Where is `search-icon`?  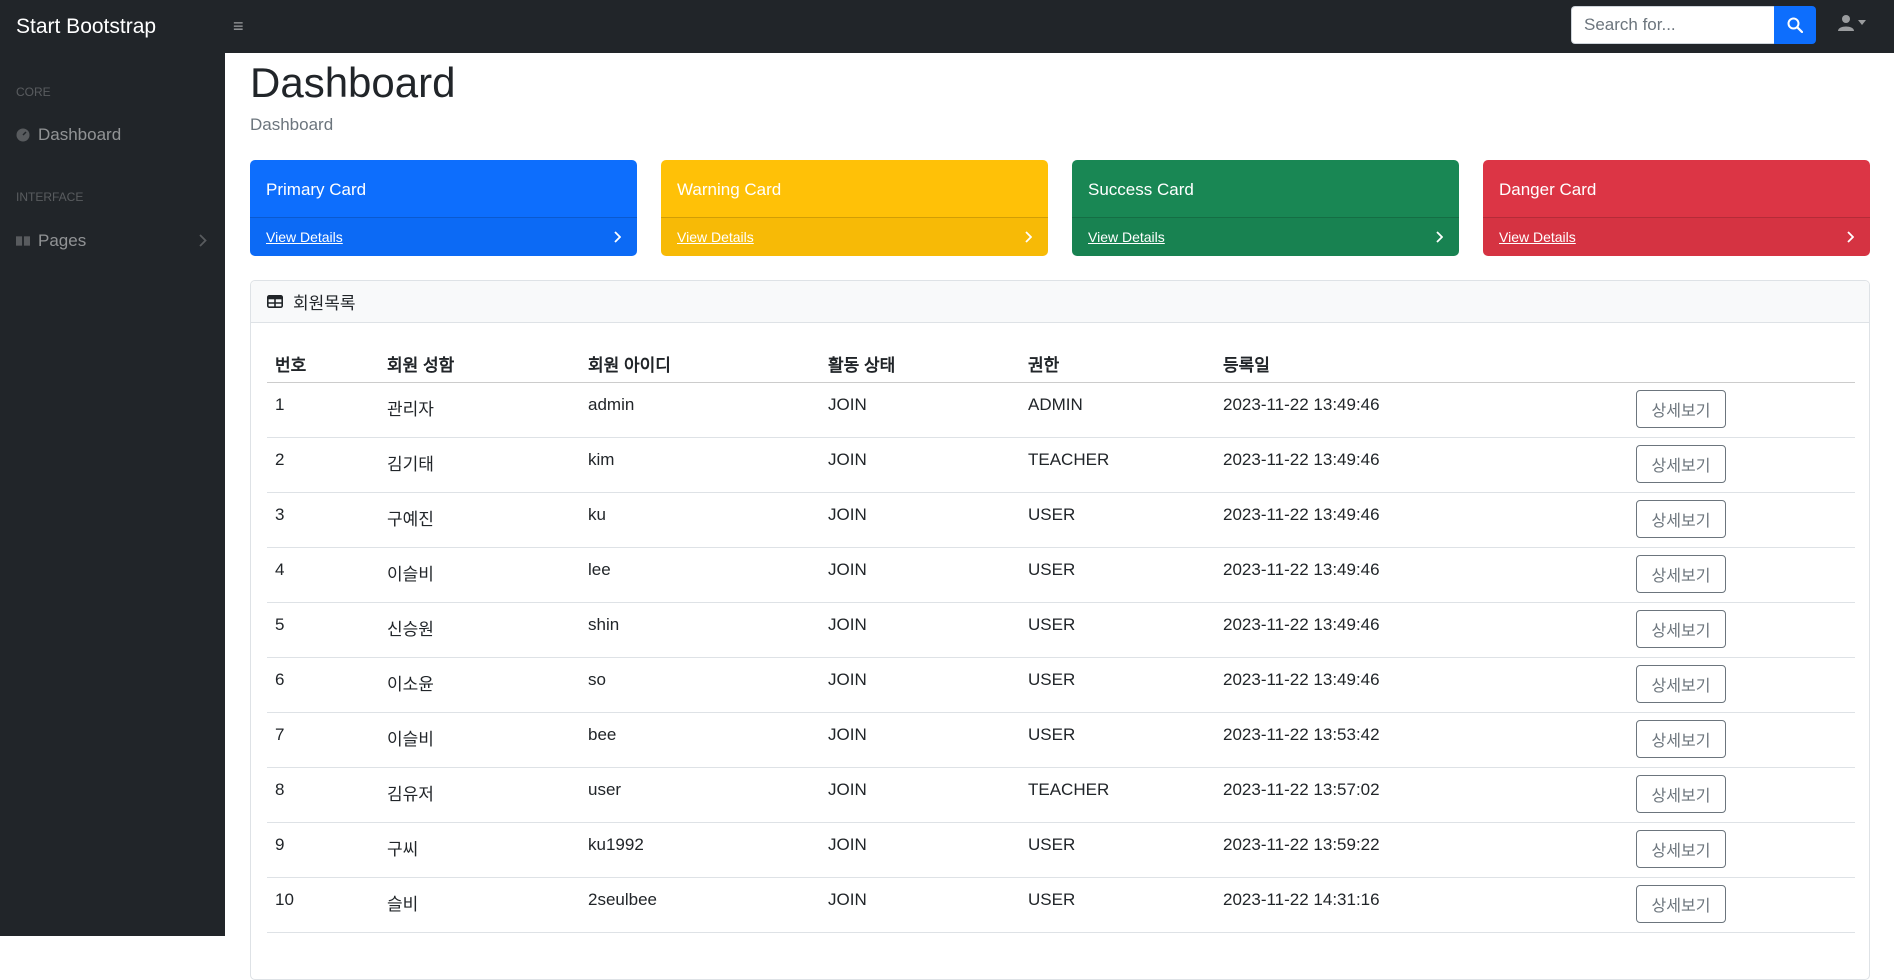
search-icon is located at coordinates (1795, 25).